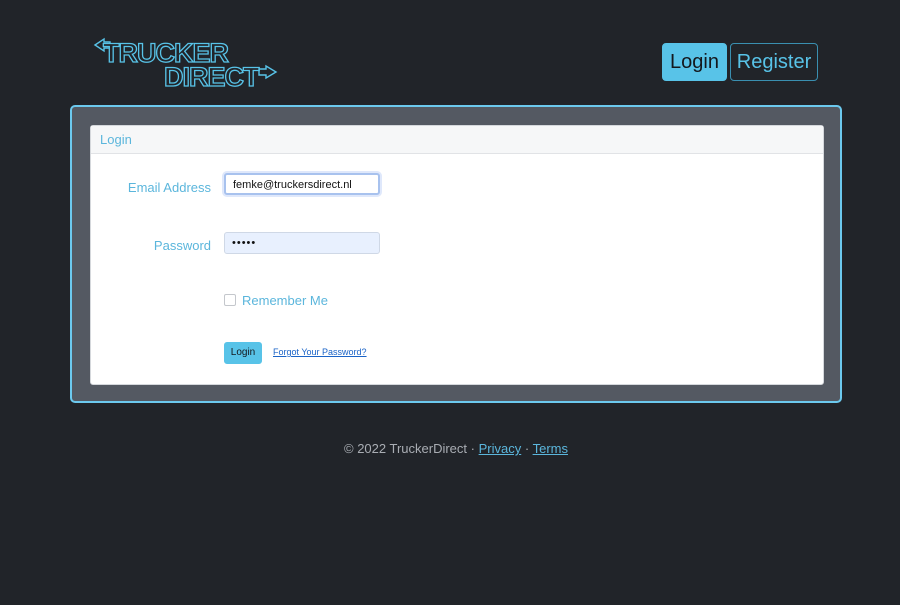 This screenshot has width=900, height=605. Describe the element at coordinates (694, 62) in the screenshot. I see `nav-login-button: Login` at that location.